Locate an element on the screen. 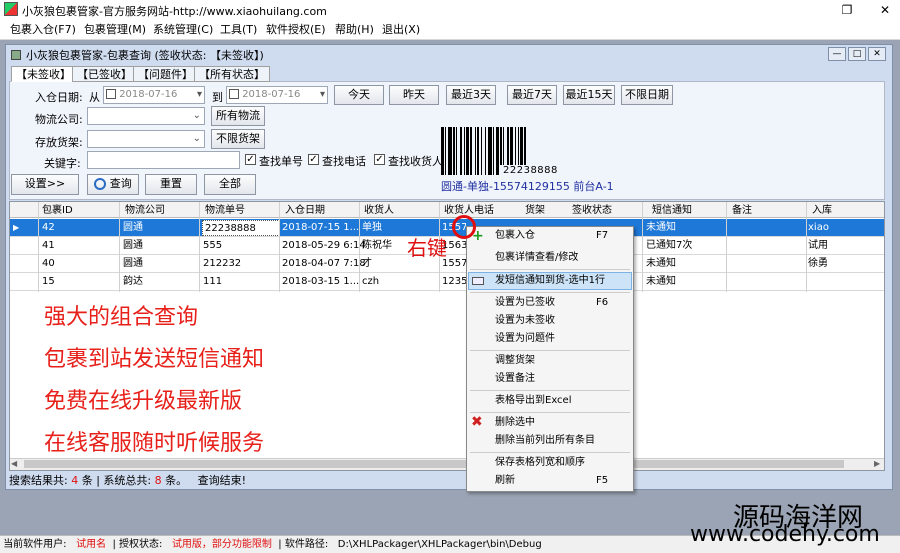 This screenshot has width=900, height=553. col-receiver: 收货人 is located at coordinates (379, 210).